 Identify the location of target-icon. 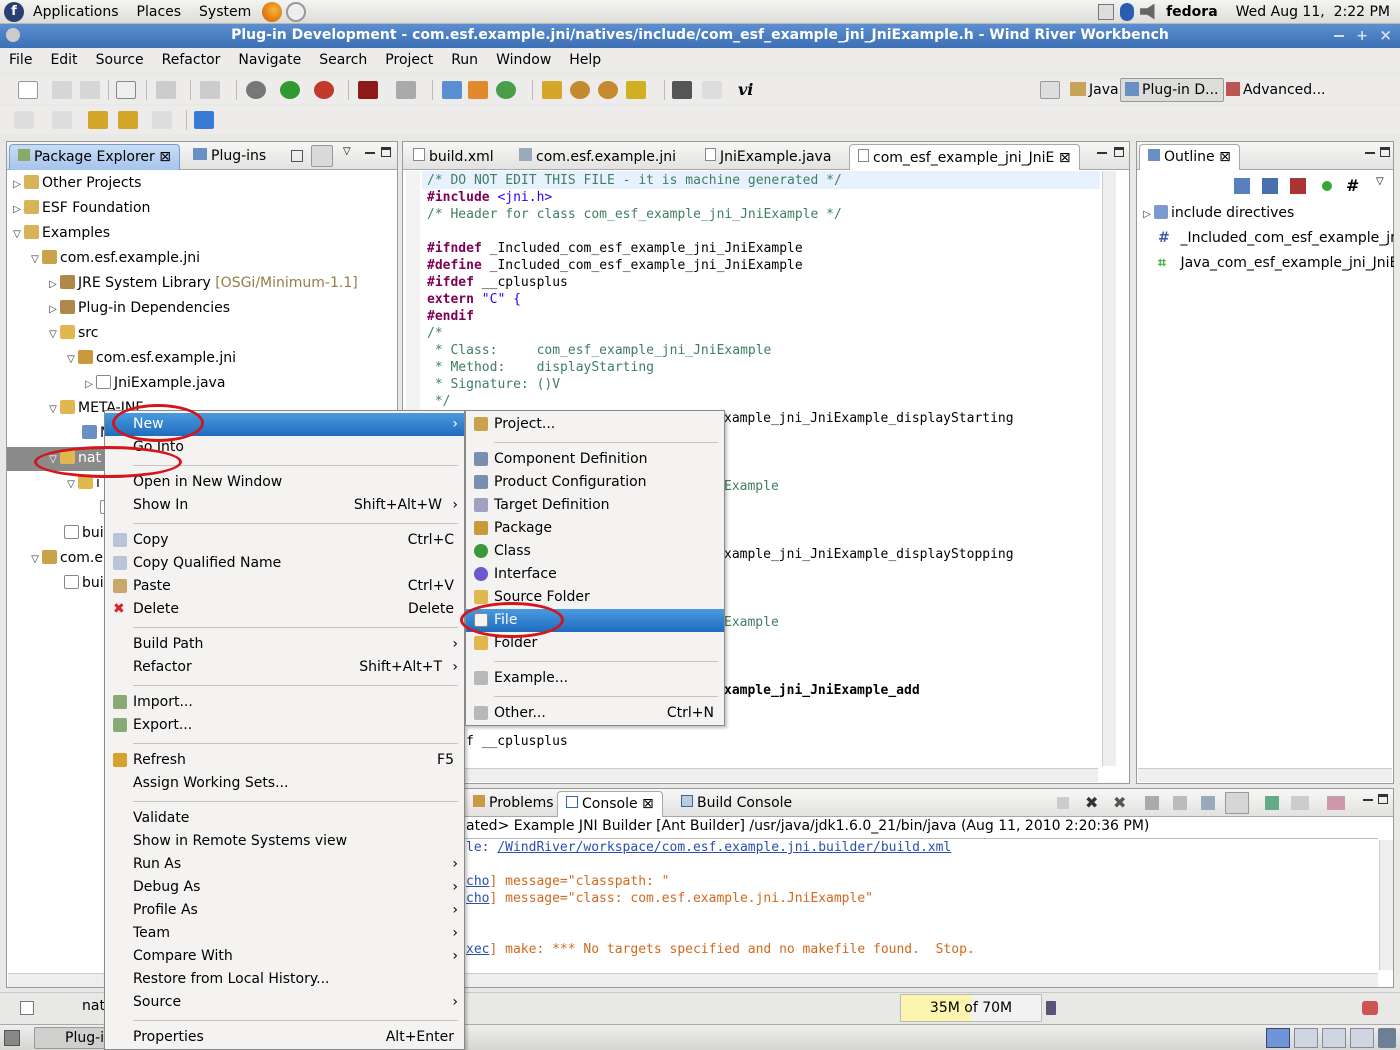
(210, 90).